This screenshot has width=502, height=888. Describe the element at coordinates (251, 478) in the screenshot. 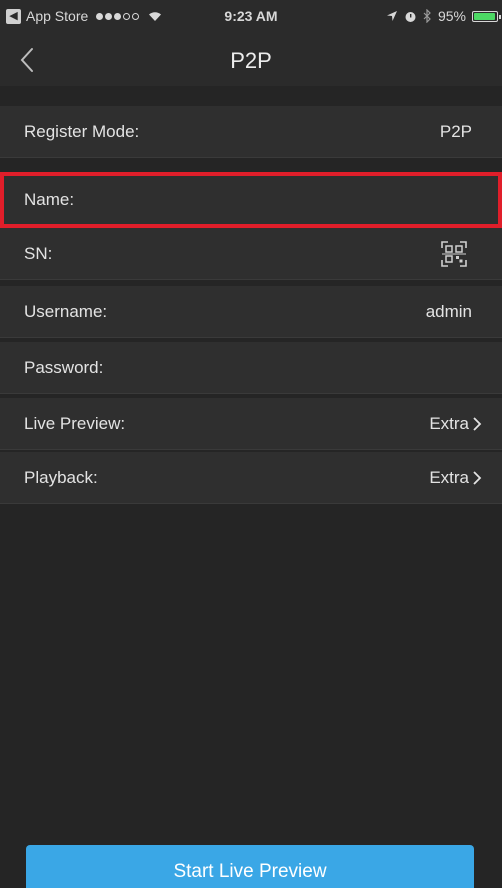

I see `playback-row: Playback: Extra` at that location.